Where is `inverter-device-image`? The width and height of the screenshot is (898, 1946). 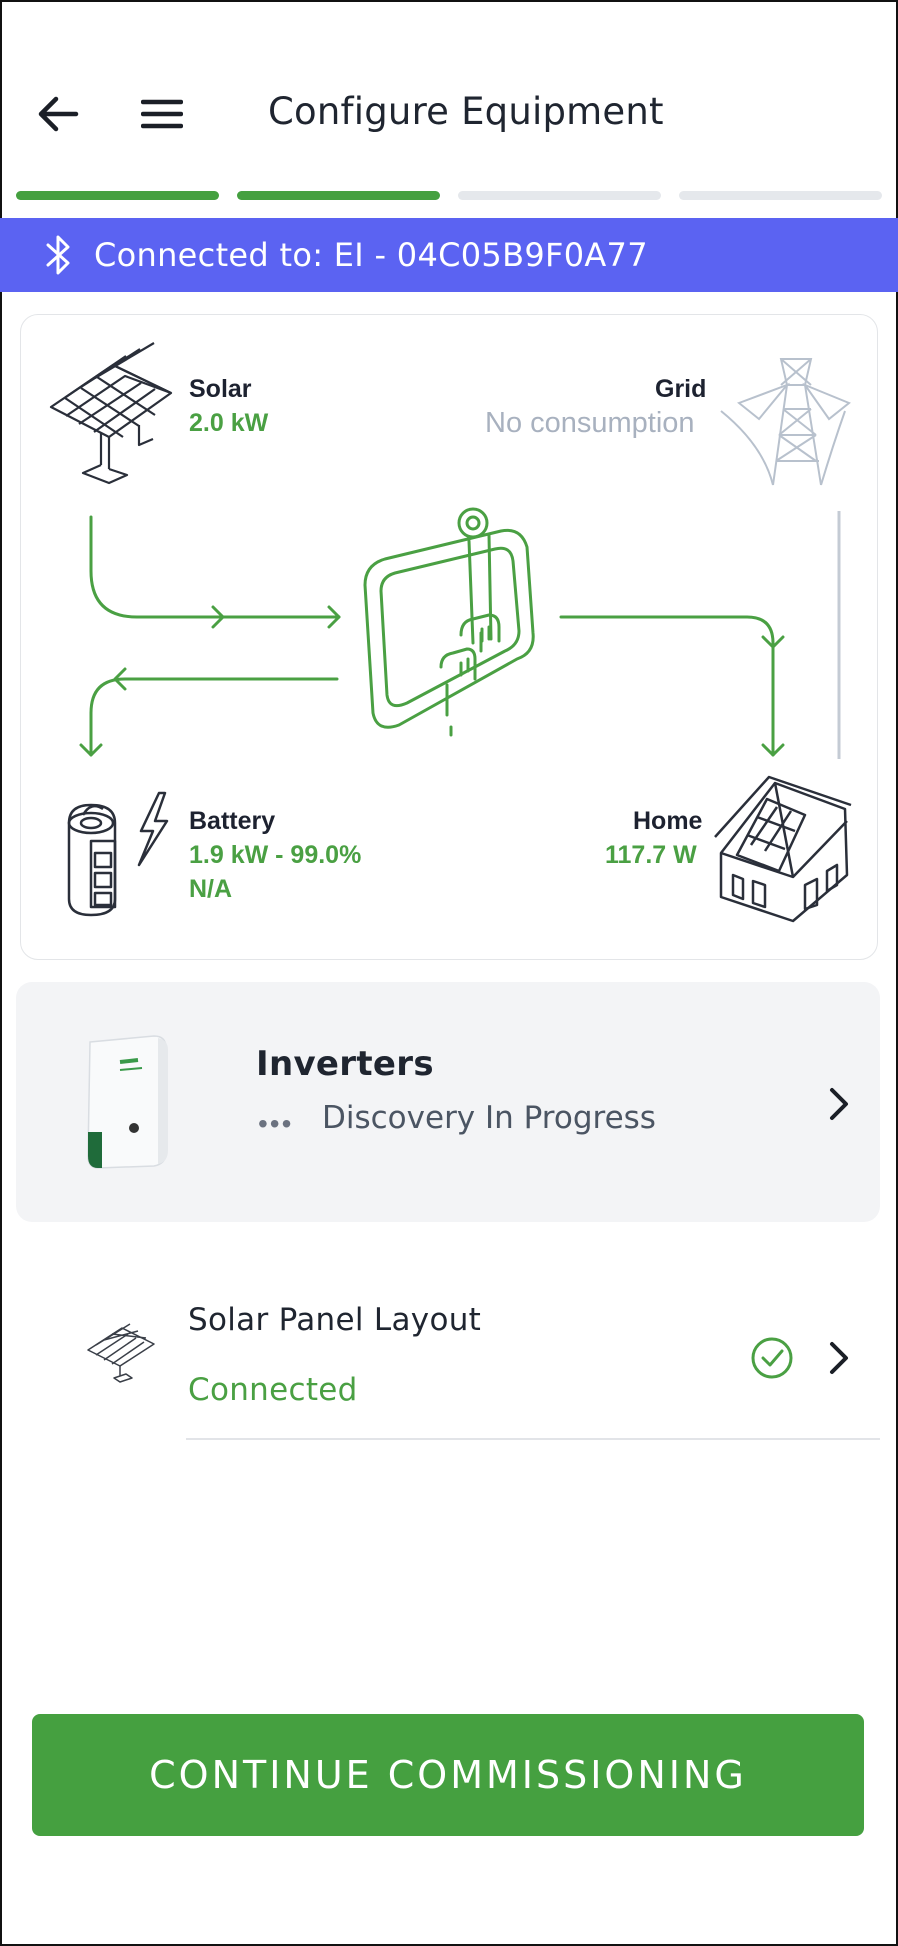
inverter-device-image is located at coordinates (127, 1102).